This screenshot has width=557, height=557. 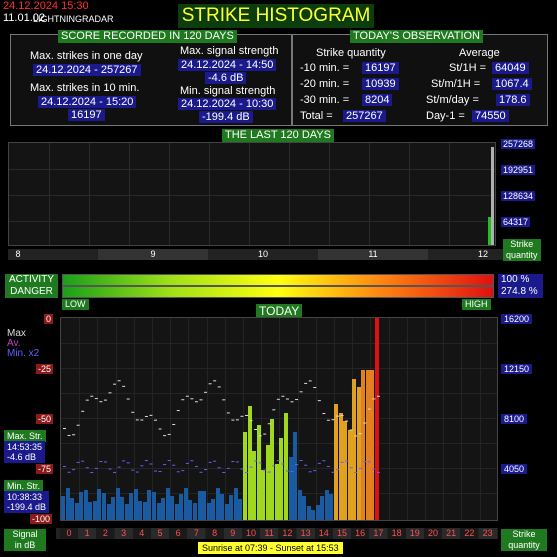 What do you see at coordinates (522, 255) in the screenshot?
I see `strike-label-2: quantity` at bounding box center [522, 255].